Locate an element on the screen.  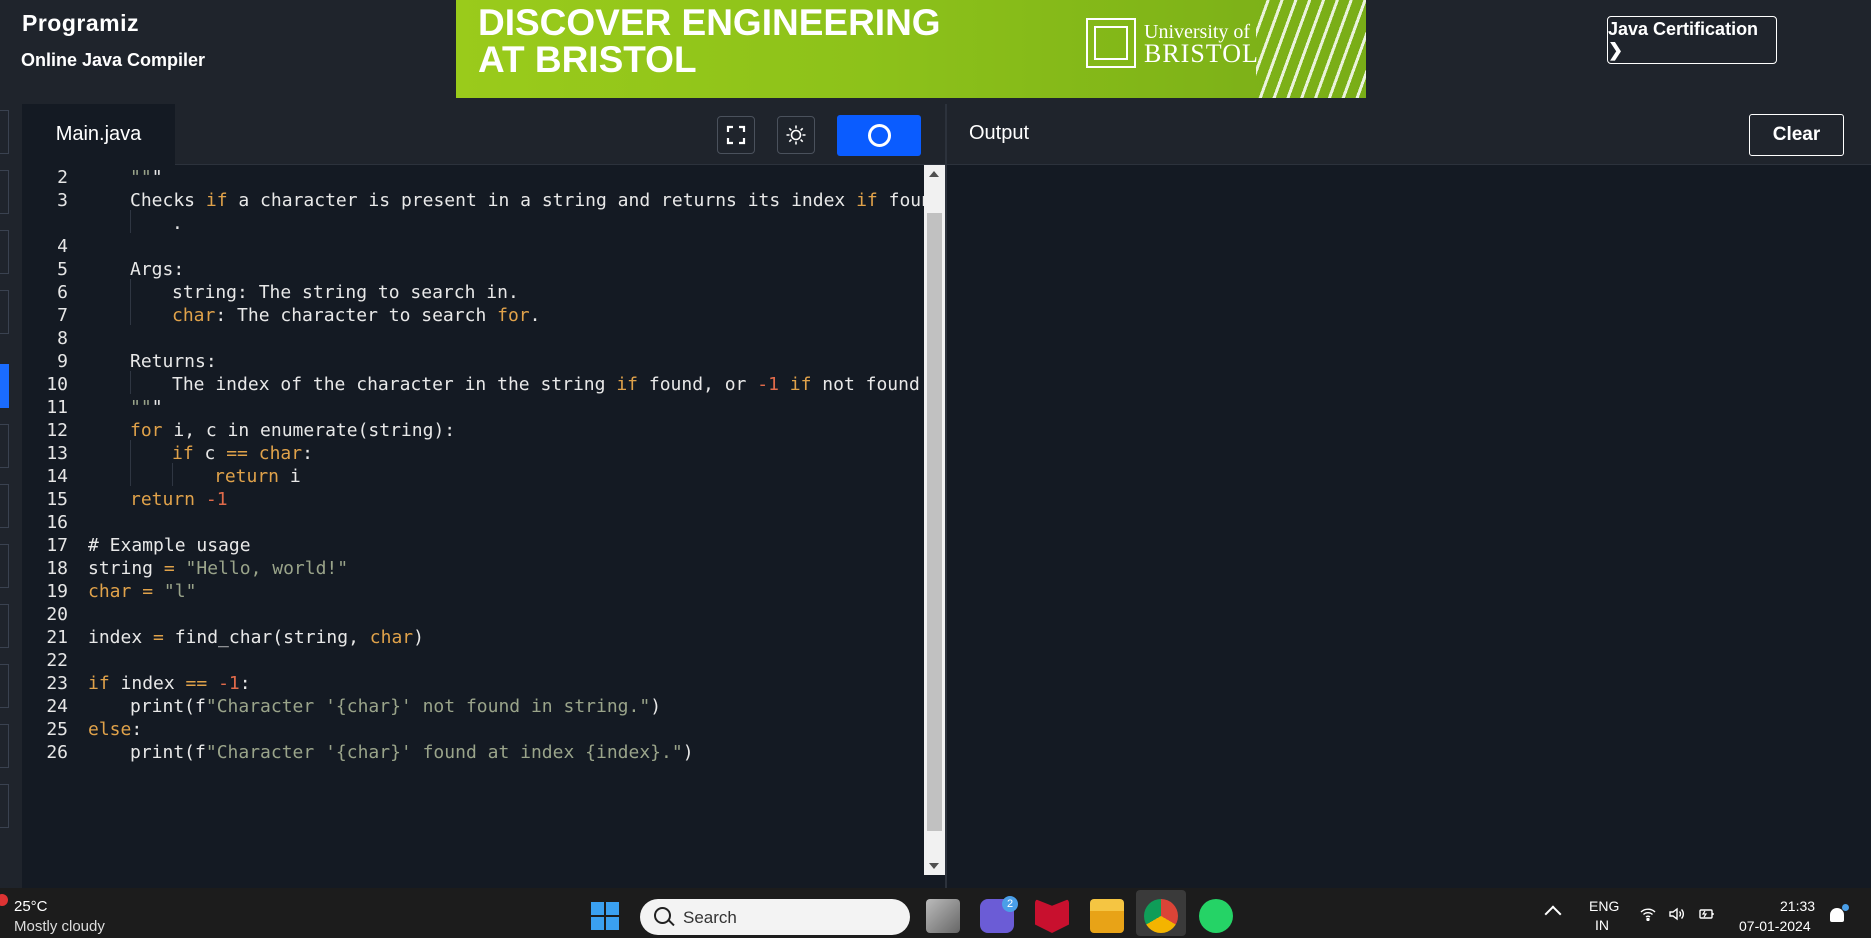
whatsapp-icon is located at coordinates (1216, 916).